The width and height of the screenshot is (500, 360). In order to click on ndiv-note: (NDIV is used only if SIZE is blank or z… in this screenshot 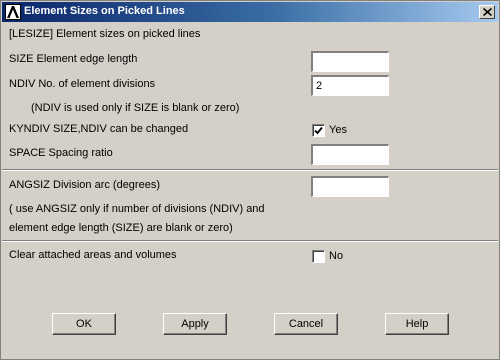, I will do `click(135, 108)`.